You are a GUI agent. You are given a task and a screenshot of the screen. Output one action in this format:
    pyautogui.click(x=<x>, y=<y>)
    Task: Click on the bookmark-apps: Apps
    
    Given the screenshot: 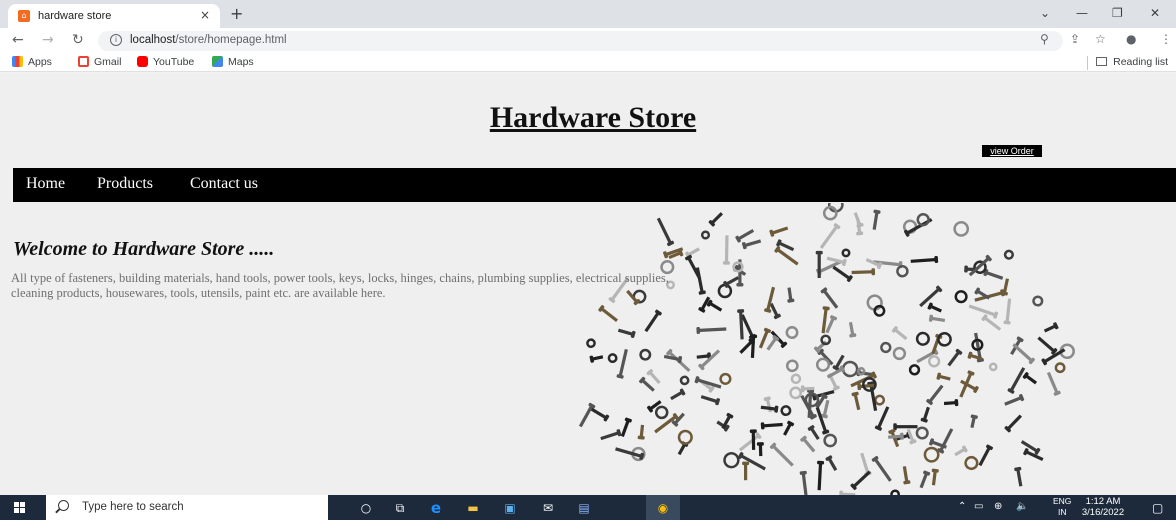 What is the action you would take?
    pyautogui.click(x=32, y=62)
    